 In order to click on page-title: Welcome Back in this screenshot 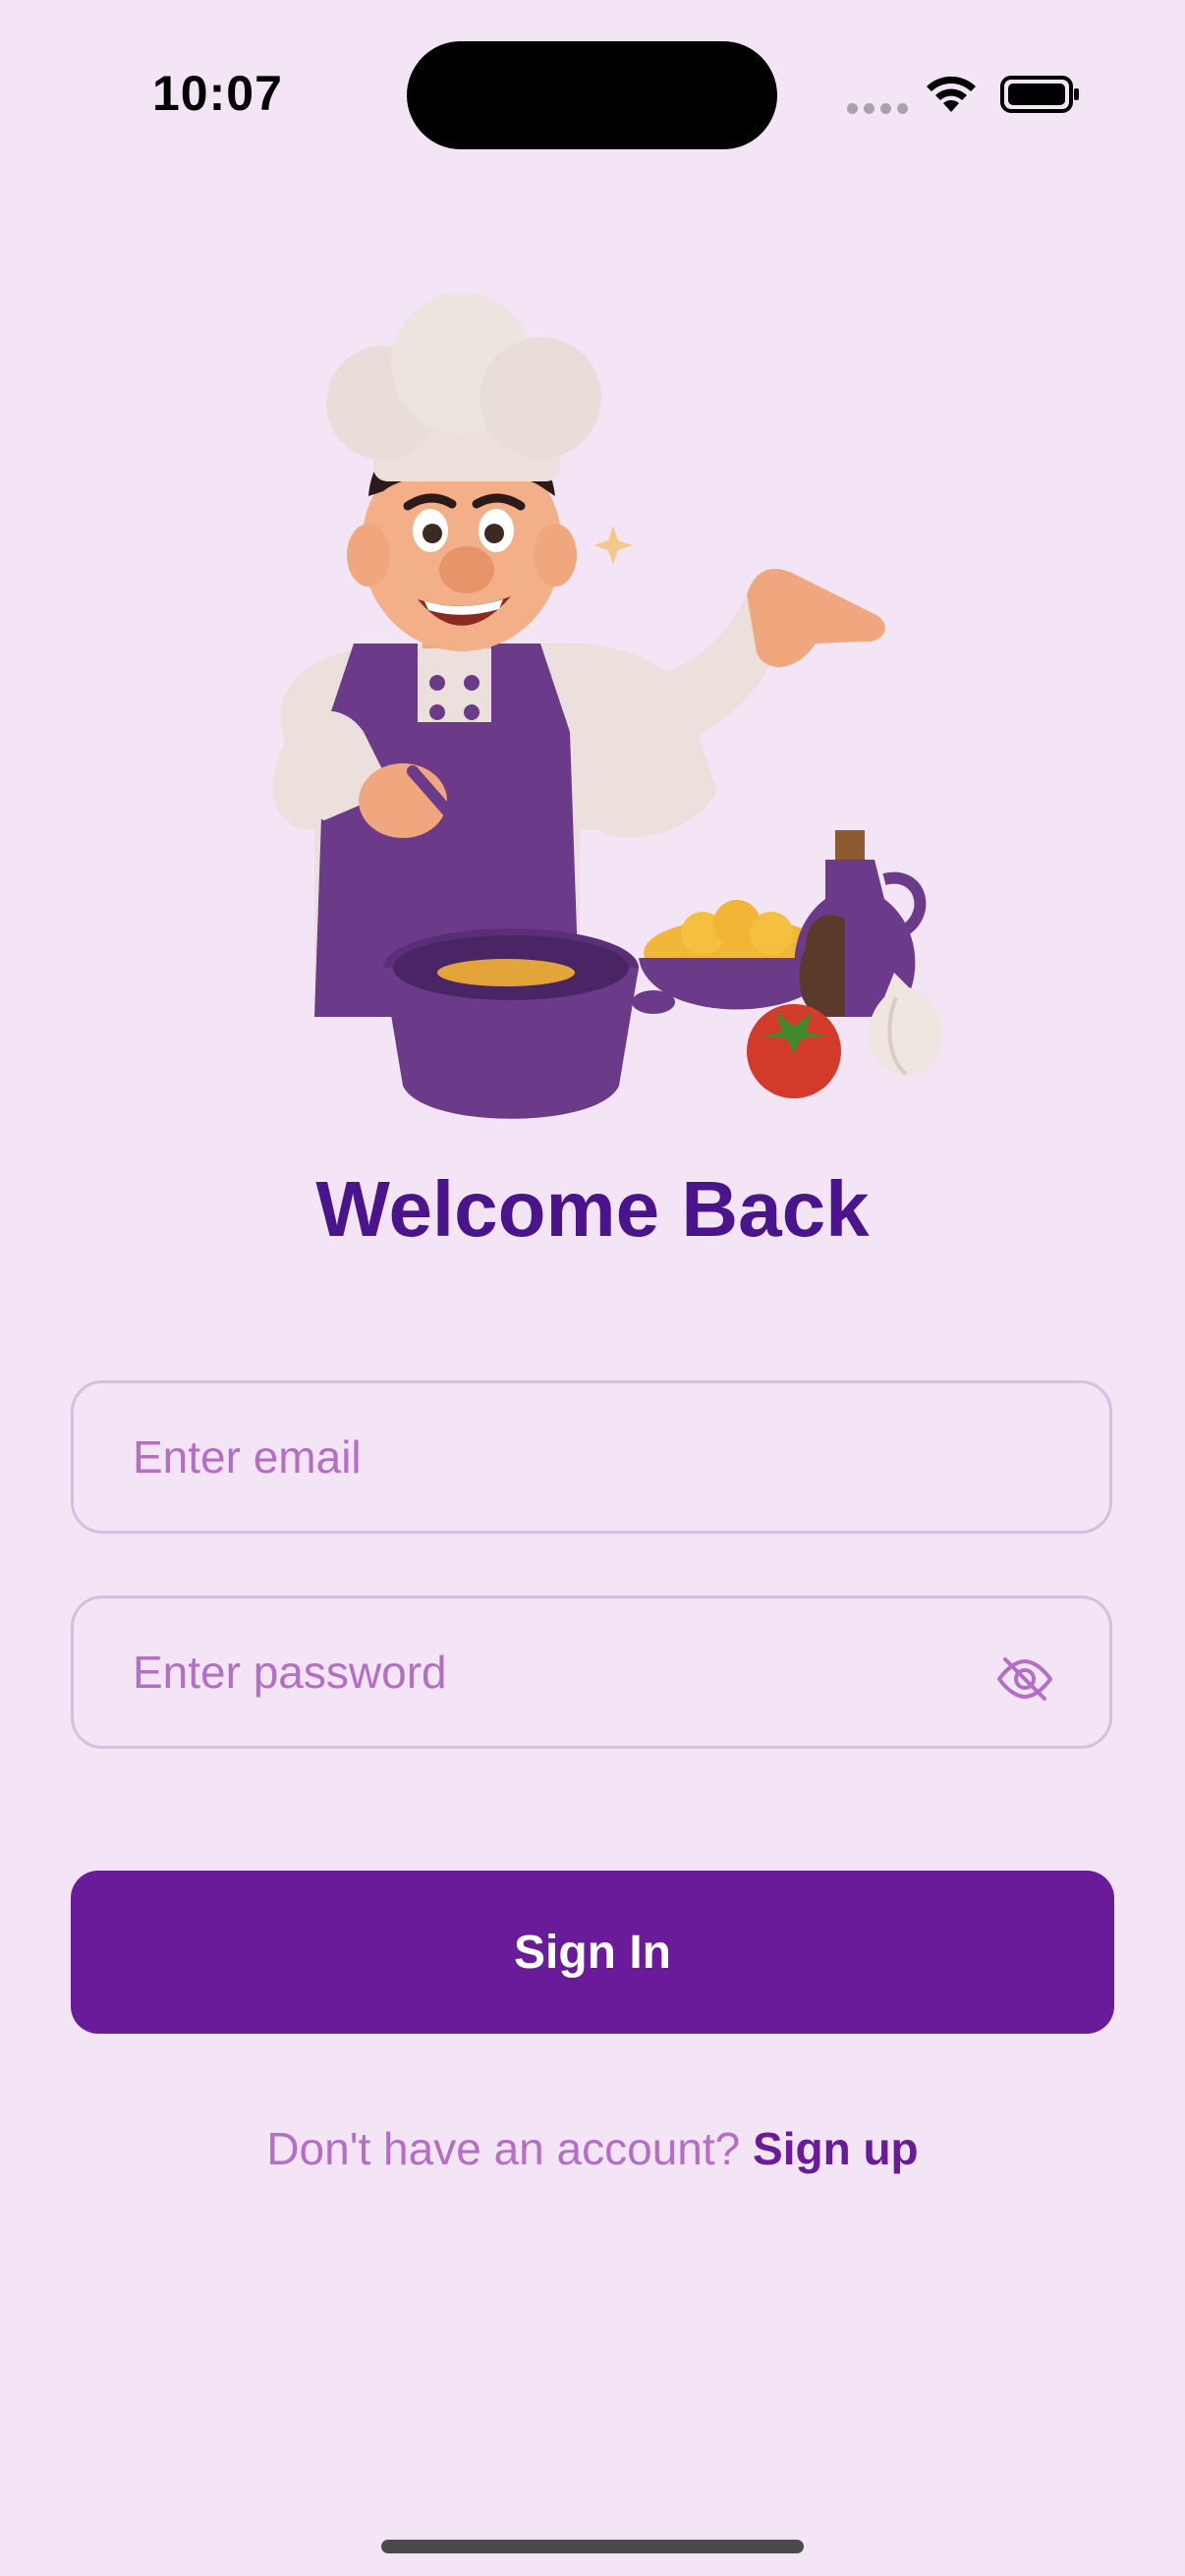, I will do `click(592, 1209)`.